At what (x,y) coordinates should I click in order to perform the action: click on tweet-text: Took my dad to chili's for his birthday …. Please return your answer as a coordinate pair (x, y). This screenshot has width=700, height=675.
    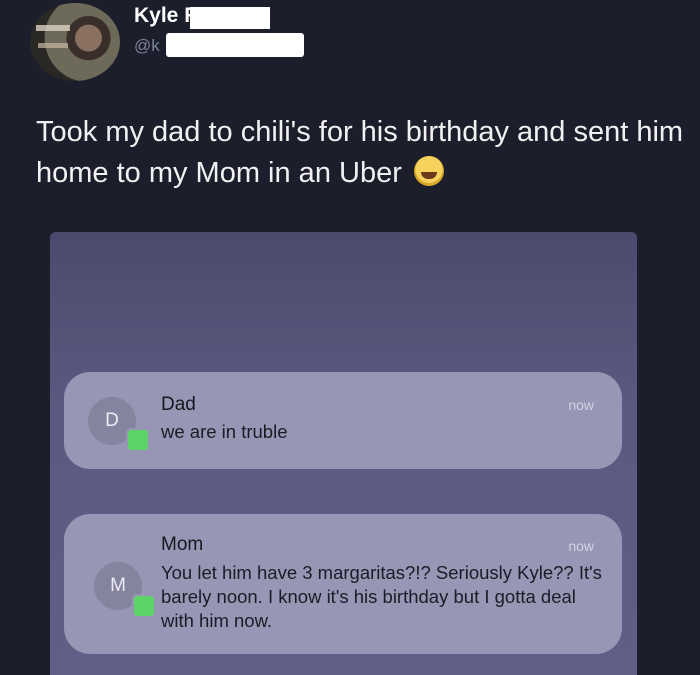
    Looking at the image, I should click on (361, 153).